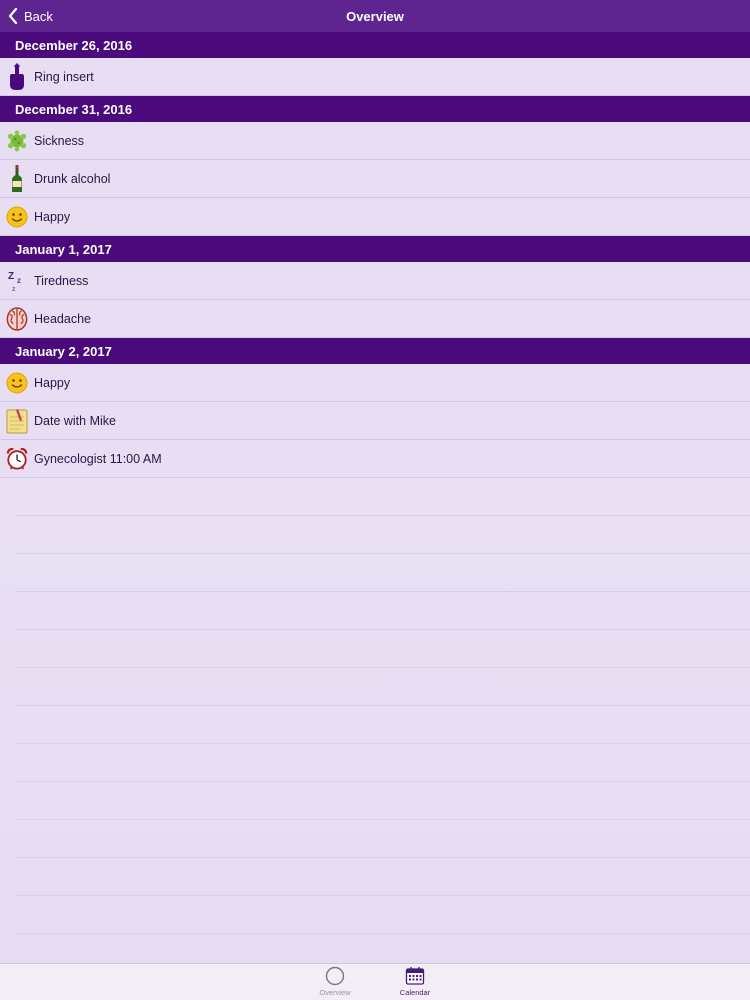 The width and height of the screenshot is (750, 1000). Describe the element at coordinates (17, 141) in the screenshot. I see `virus-icon` at that location.